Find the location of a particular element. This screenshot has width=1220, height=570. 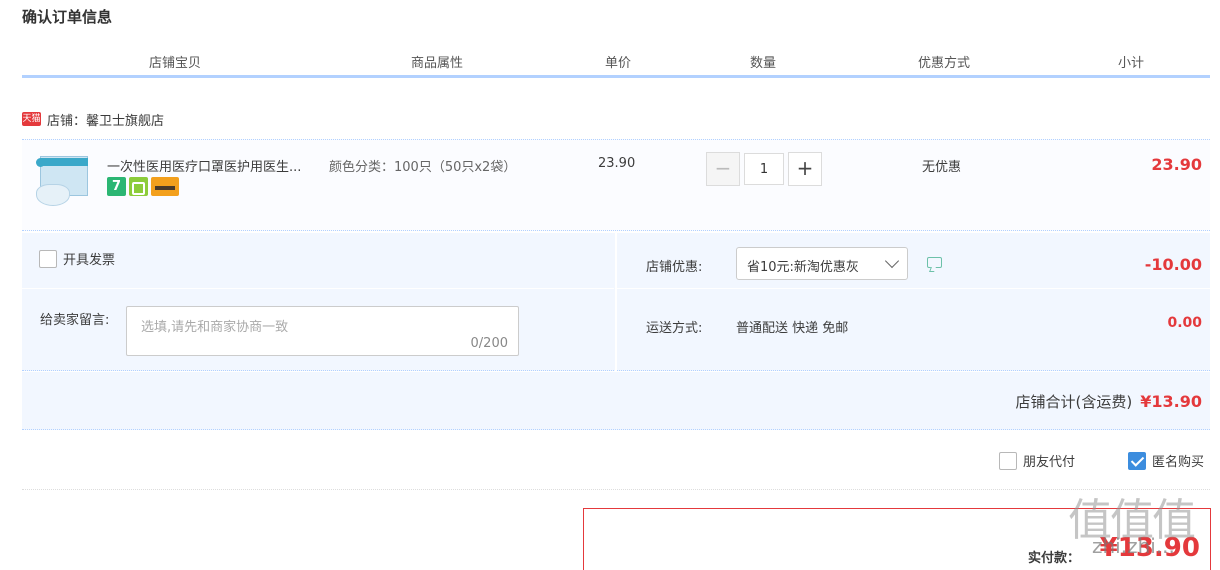

unit-price: 23.90 is located at coordinates (617, 163).